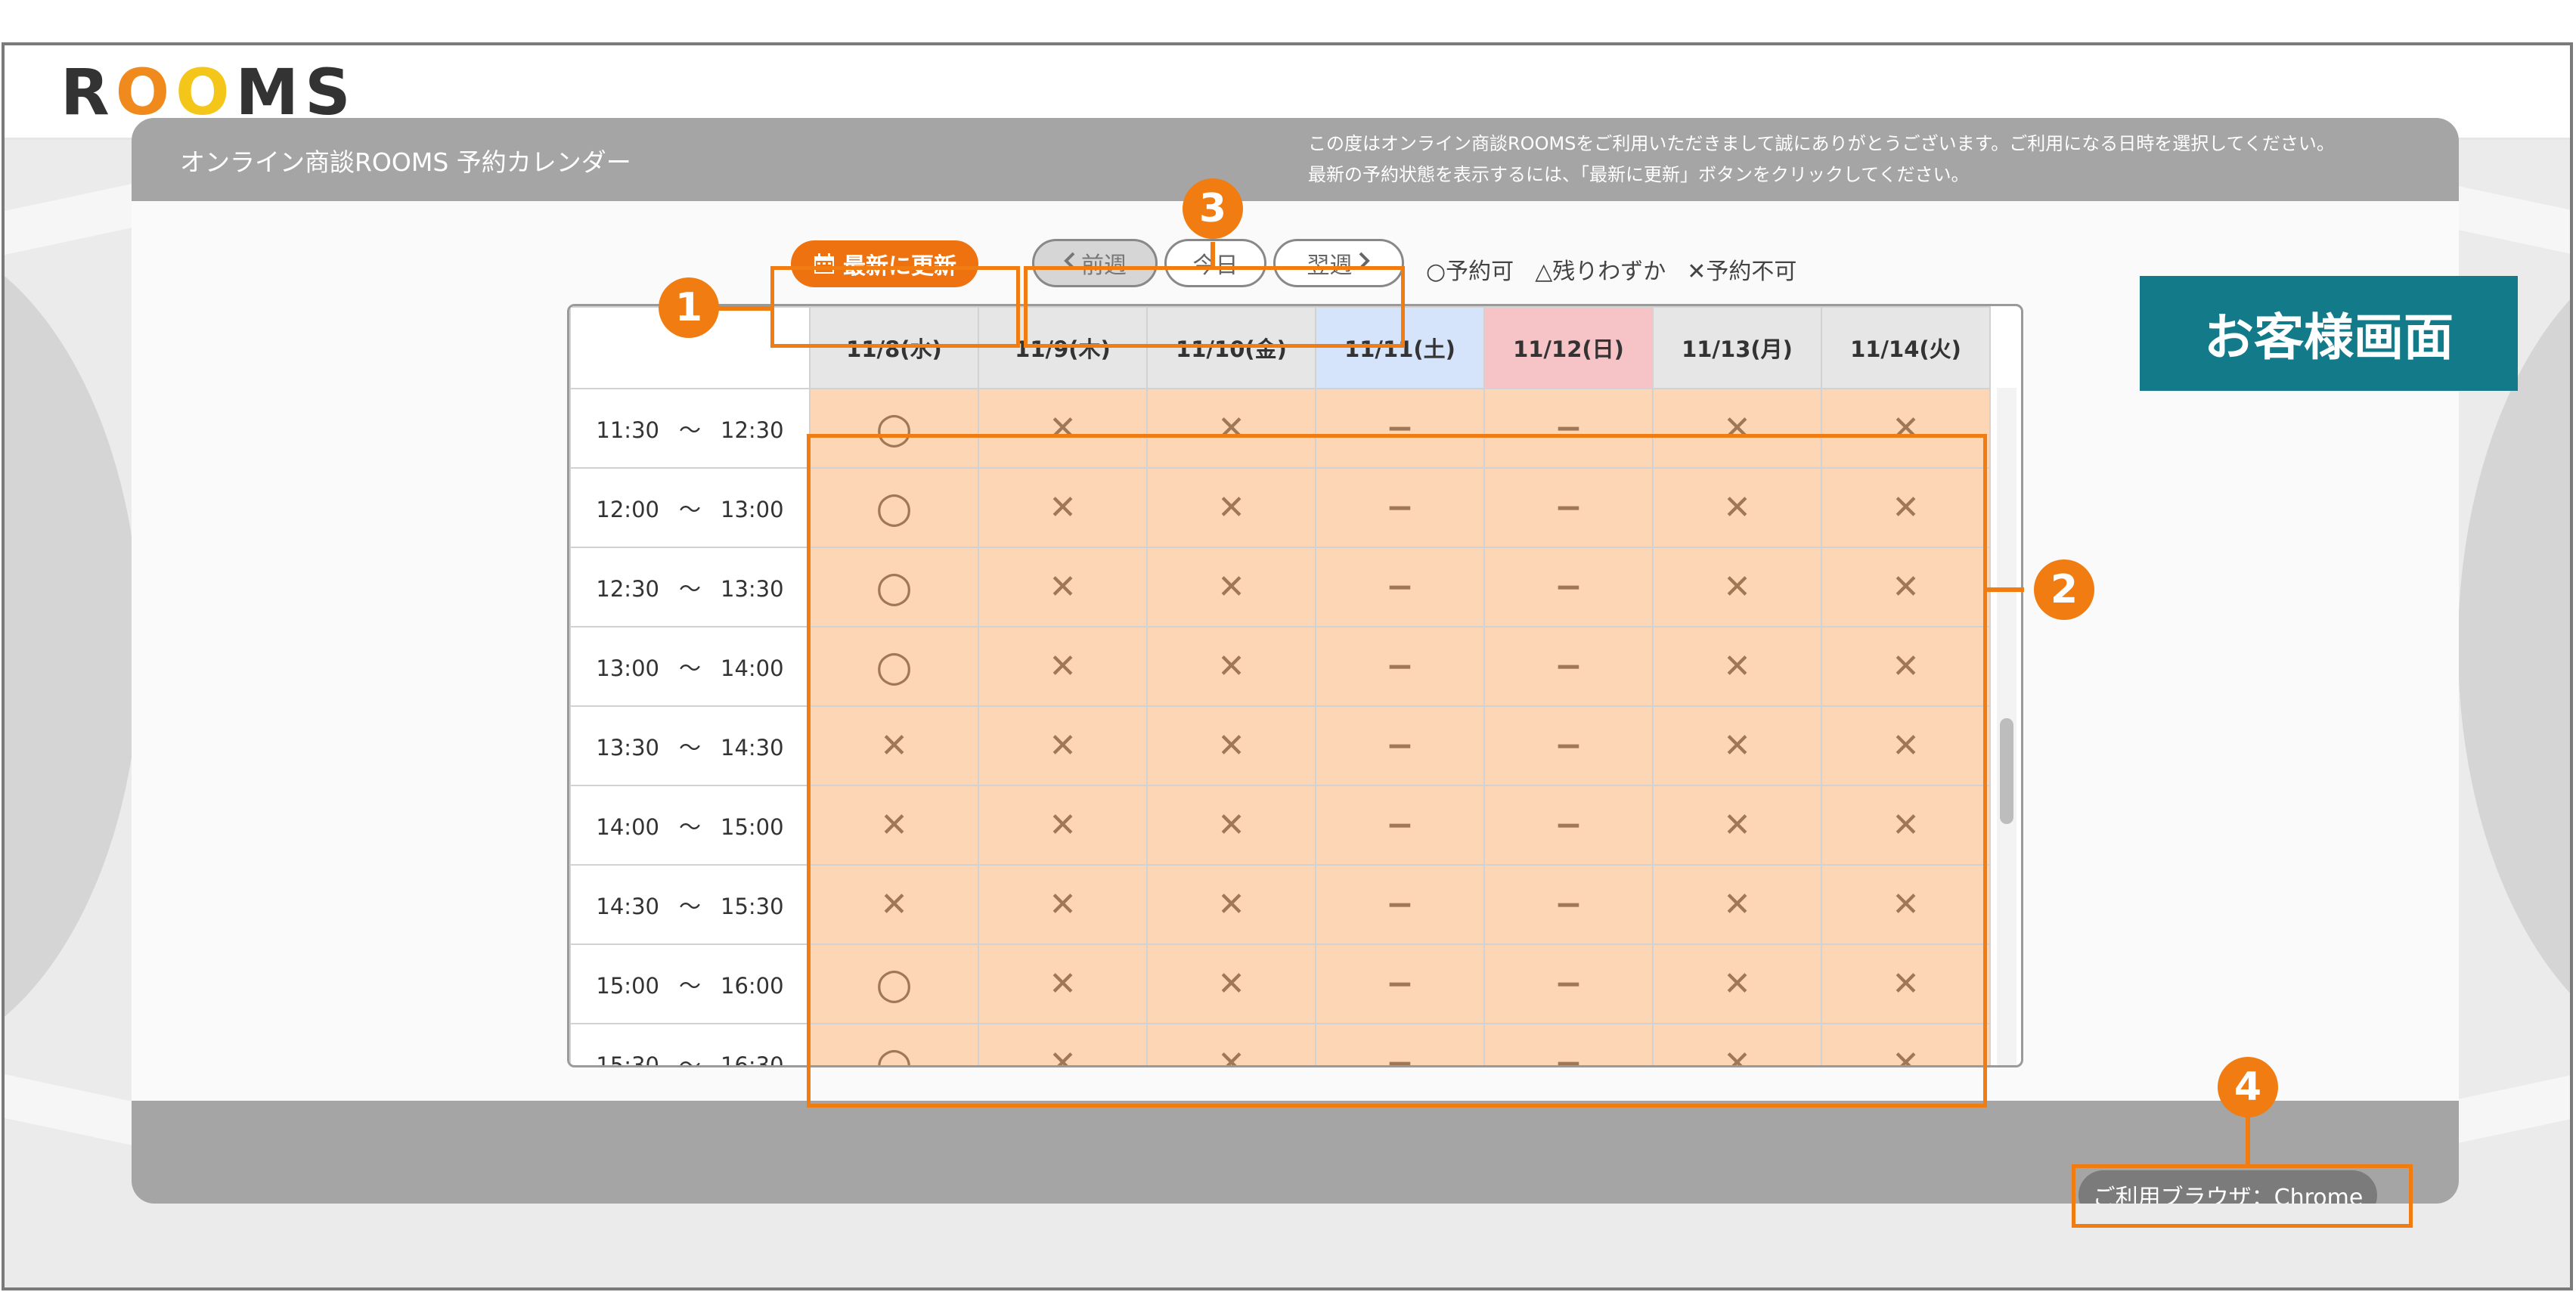 The height and width of the screenshot is (1292, 2576). What do you see at coordinates (627, 588) in the screenshot?
I see `slot-start: 12:30` at bounding box center [627, 588].